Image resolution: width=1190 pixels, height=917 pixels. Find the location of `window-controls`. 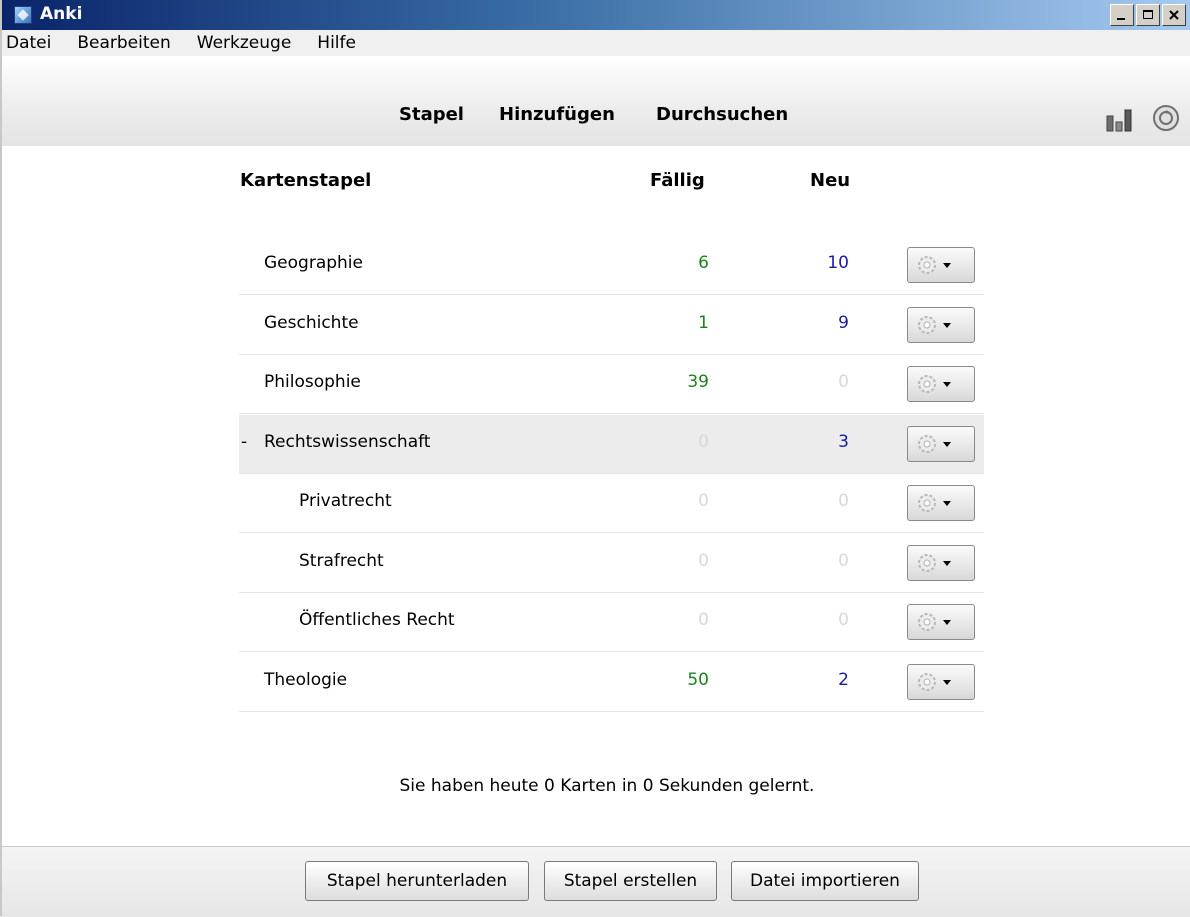

window-controls is located at coordinates (1148, 15).